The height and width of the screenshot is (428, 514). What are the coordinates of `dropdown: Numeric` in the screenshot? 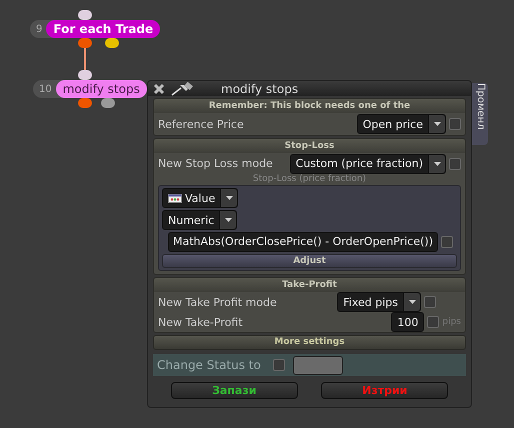 It's located at (200, 220).